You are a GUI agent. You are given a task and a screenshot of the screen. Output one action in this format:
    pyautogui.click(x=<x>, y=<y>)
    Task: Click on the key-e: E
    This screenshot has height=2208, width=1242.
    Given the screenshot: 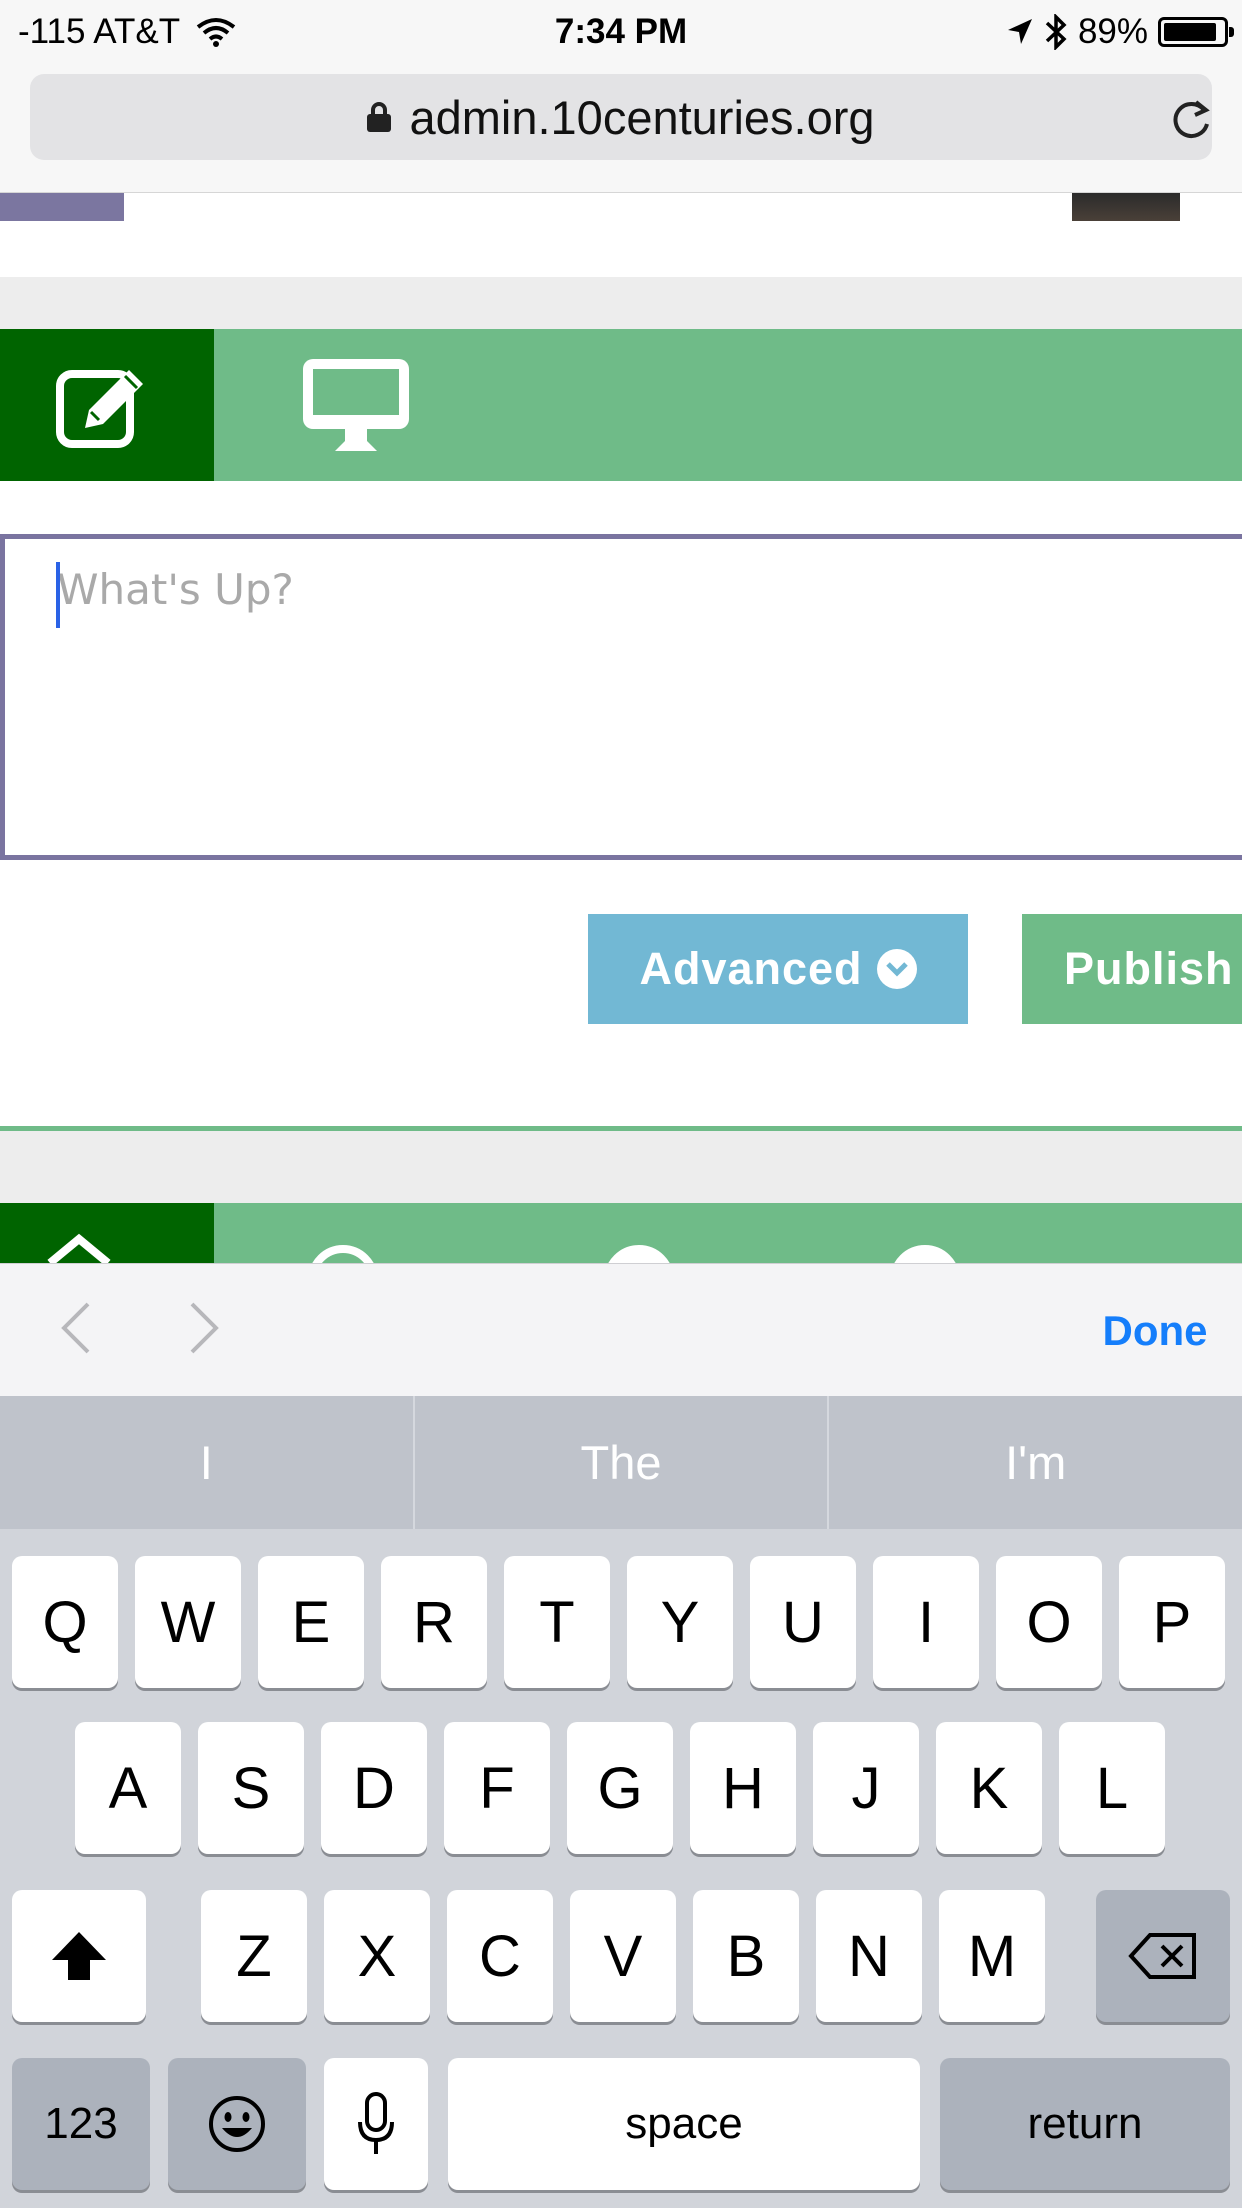 What is the action you would take?
    pyautogui.click(x=311, y=1622)
    